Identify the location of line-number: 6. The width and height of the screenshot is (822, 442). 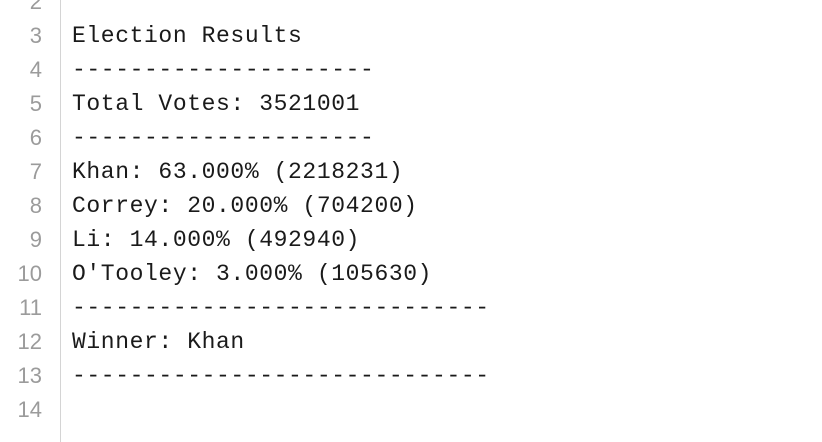
(35, 137).